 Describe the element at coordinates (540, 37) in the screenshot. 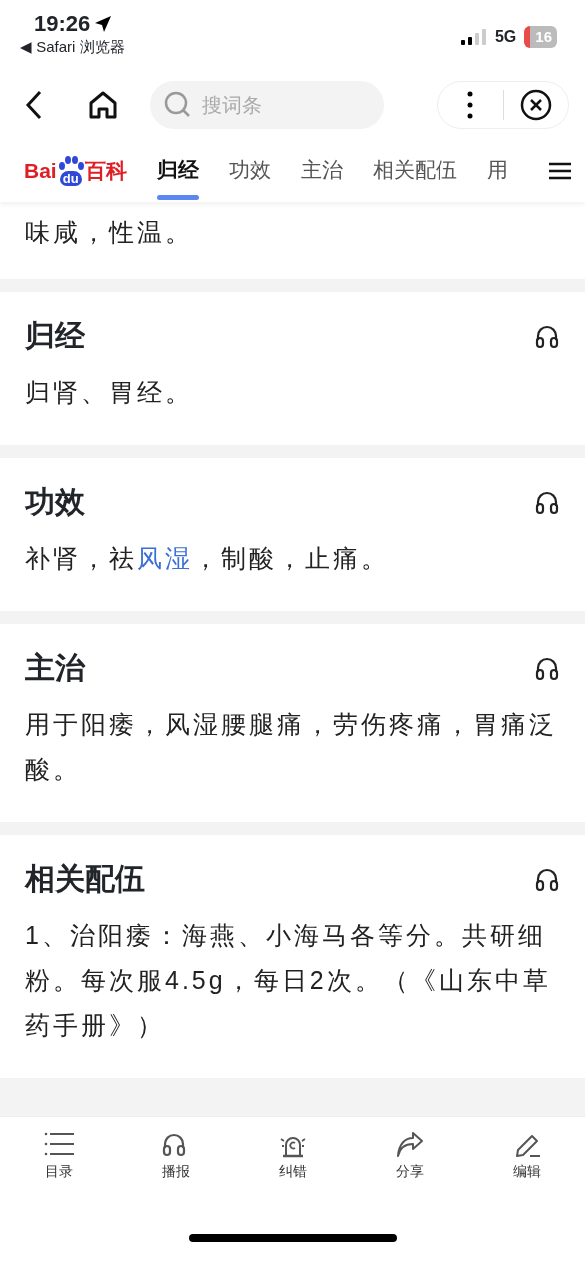

I see `battery-level: 16` at that location.